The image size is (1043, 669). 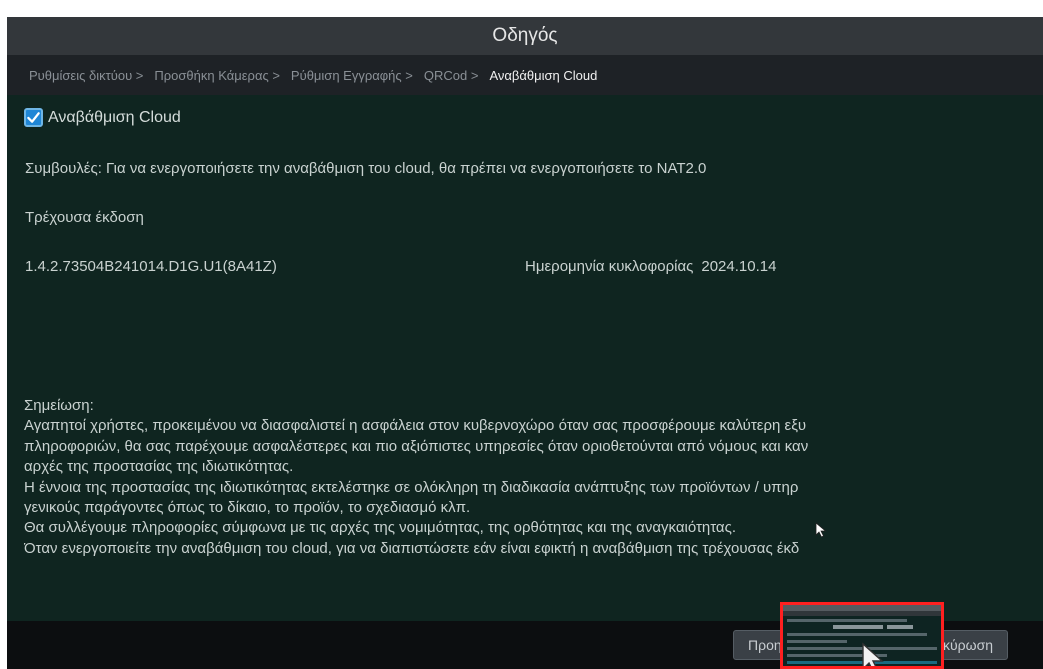 I want to click on note-line: αρχές της προστασίας της ιδιωτικότητας., so click(x=159, y=467).